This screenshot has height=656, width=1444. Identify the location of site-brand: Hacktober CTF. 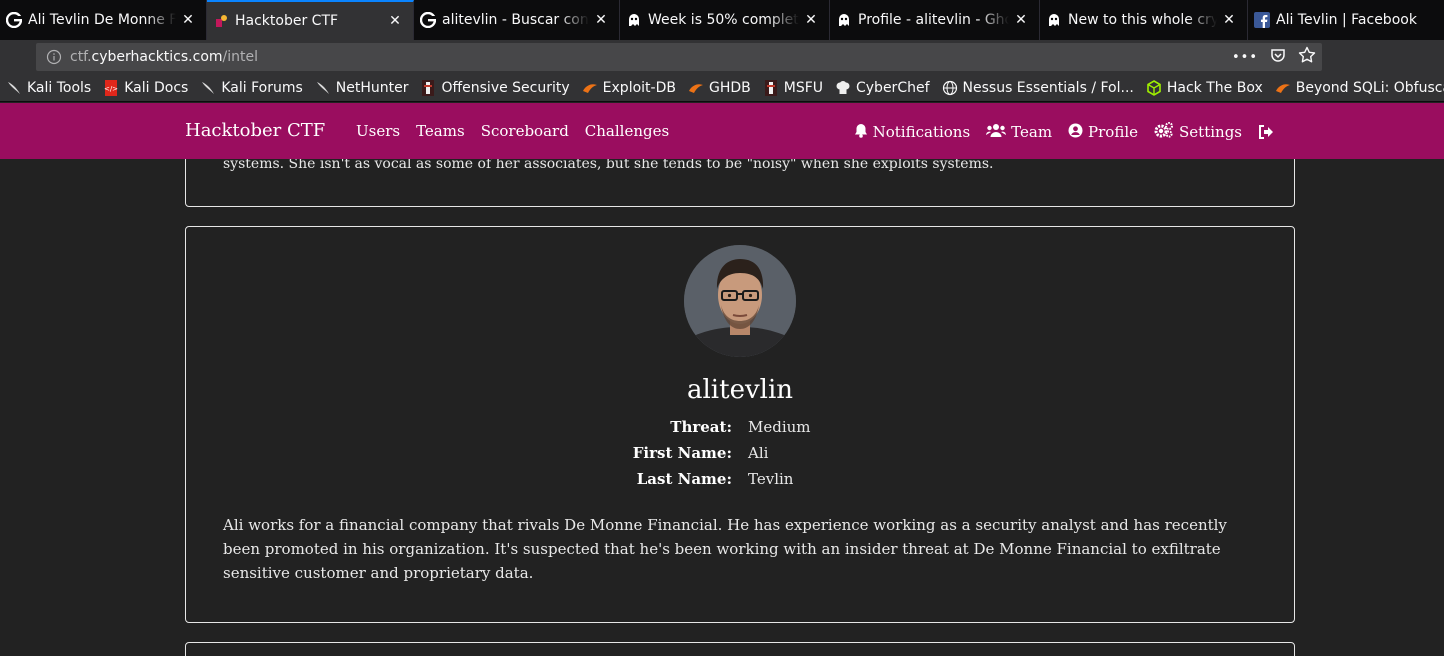
(255, 130).